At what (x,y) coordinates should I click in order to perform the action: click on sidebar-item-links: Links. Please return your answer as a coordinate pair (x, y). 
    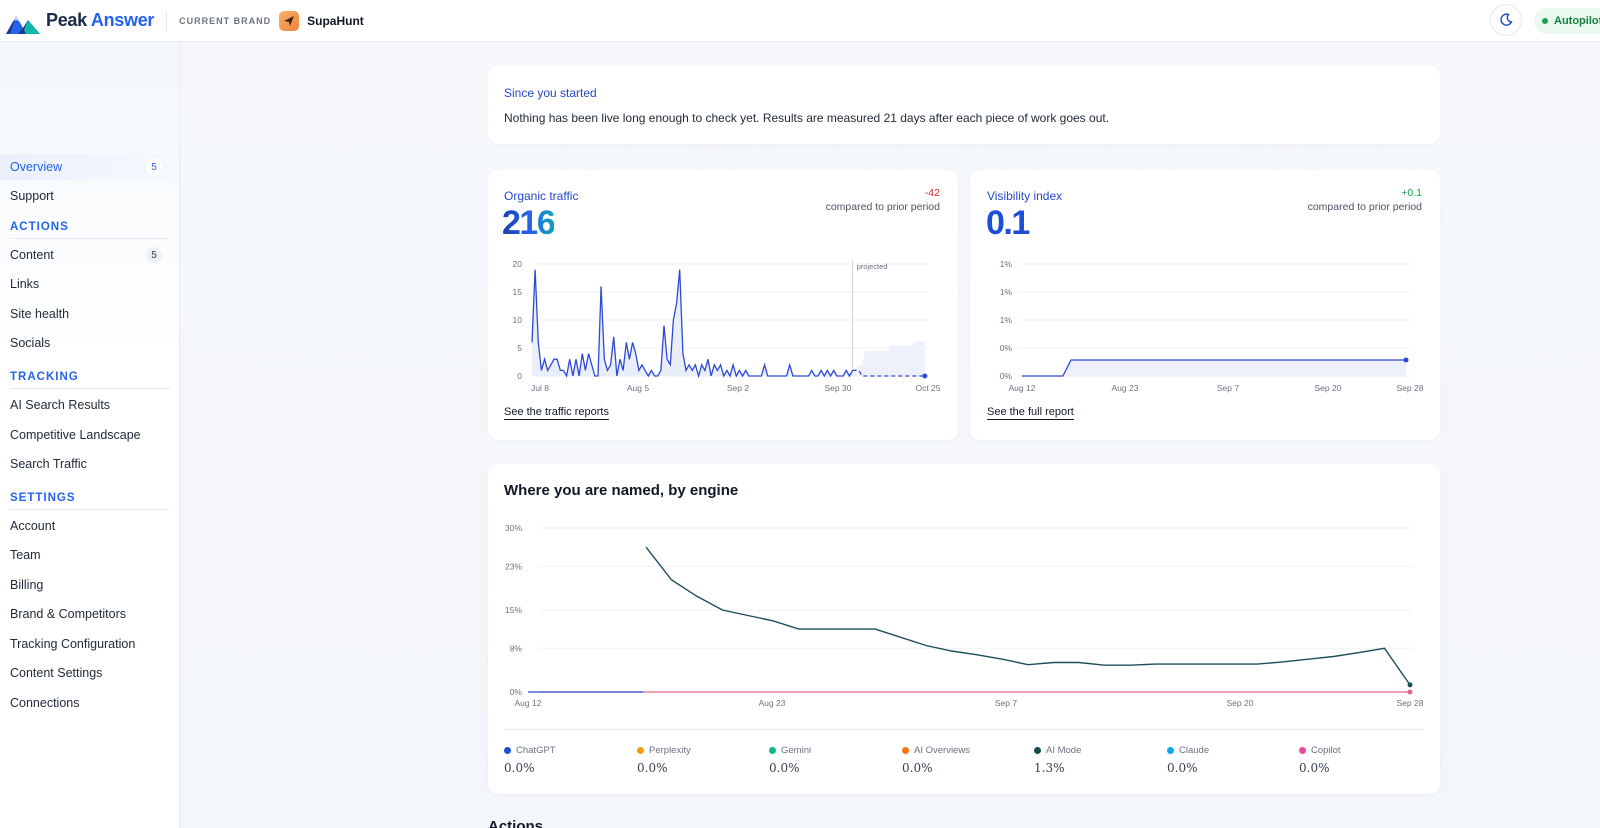
    Looking at the image, I should click on (85, 284).